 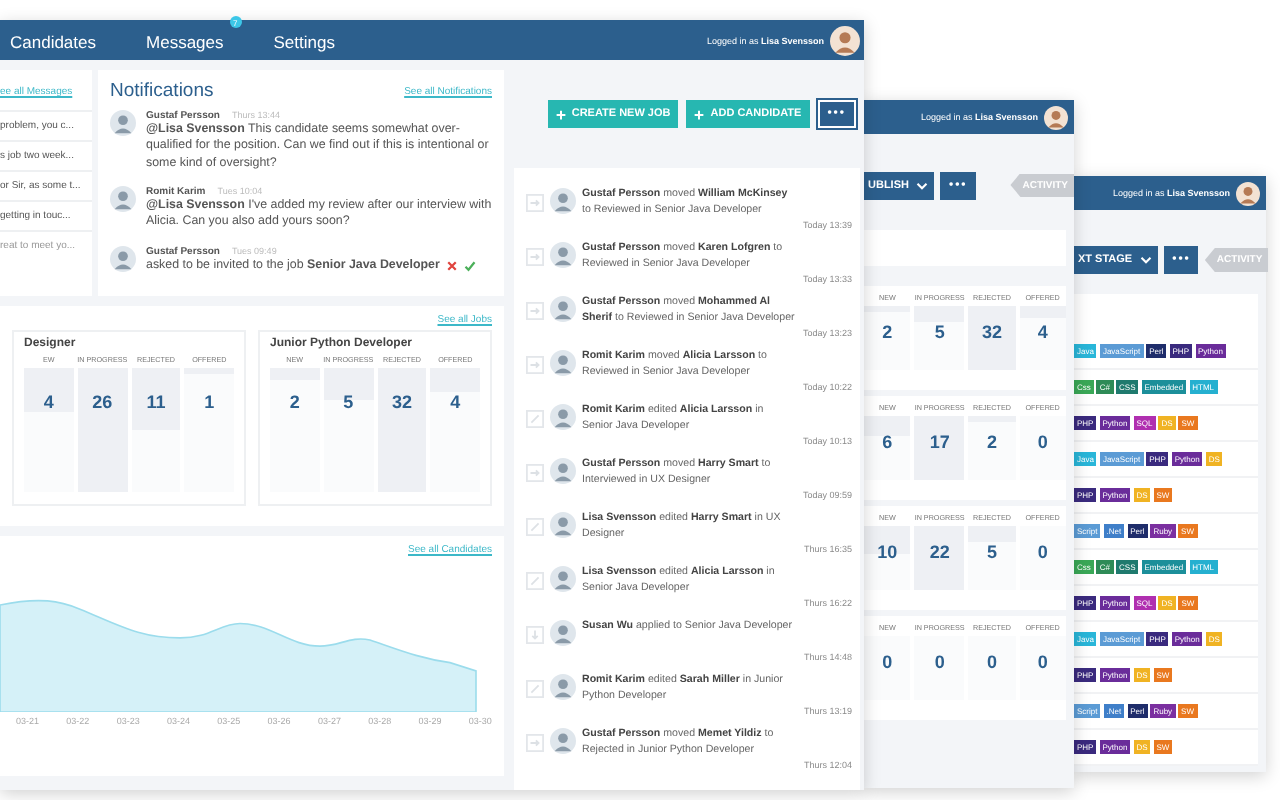 I want to click on count-value: 6, so click(x=887, y=444).